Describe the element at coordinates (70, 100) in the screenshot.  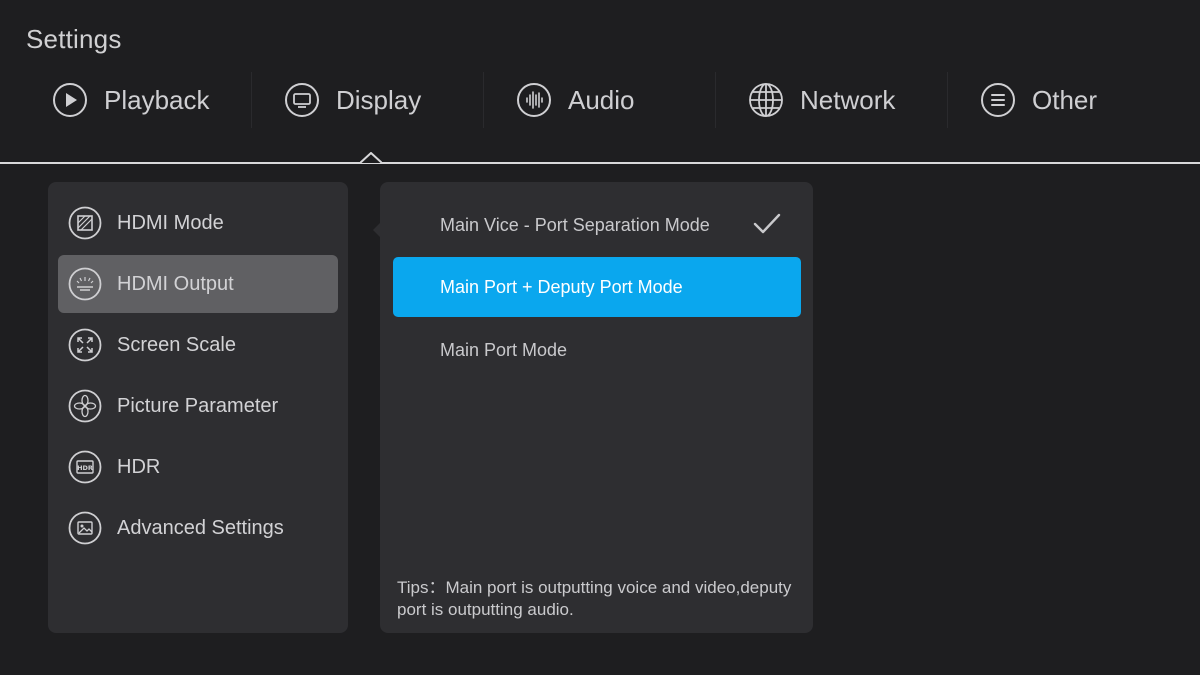
I see `play-icon` at that location.